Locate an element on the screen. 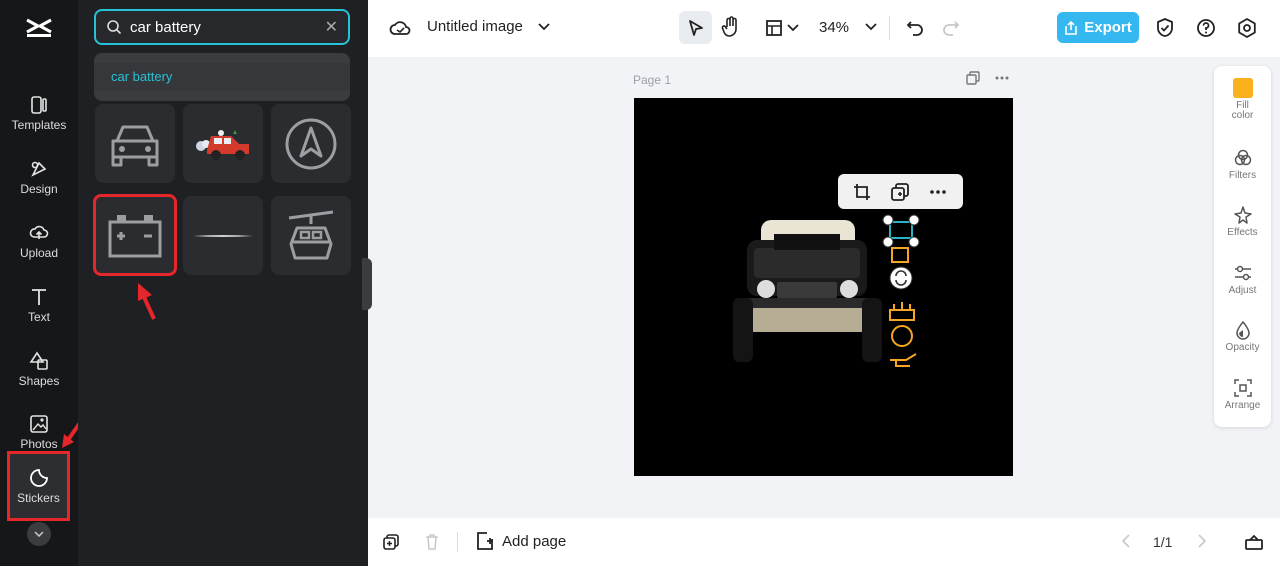  element-toolbar is located at coordinates (900, 191).